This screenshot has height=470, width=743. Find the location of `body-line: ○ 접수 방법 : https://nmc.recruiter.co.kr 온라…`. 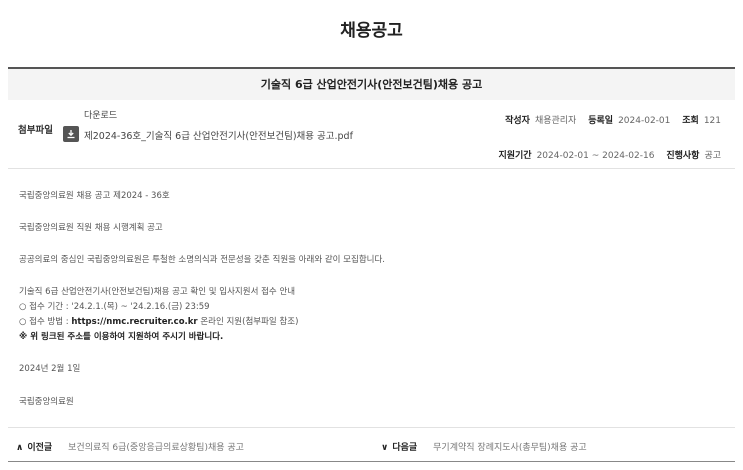

body-line: ○ 접수 방법 : https://nmc.recruiter.co.kr 온라… is located at coordinates (158, 322).